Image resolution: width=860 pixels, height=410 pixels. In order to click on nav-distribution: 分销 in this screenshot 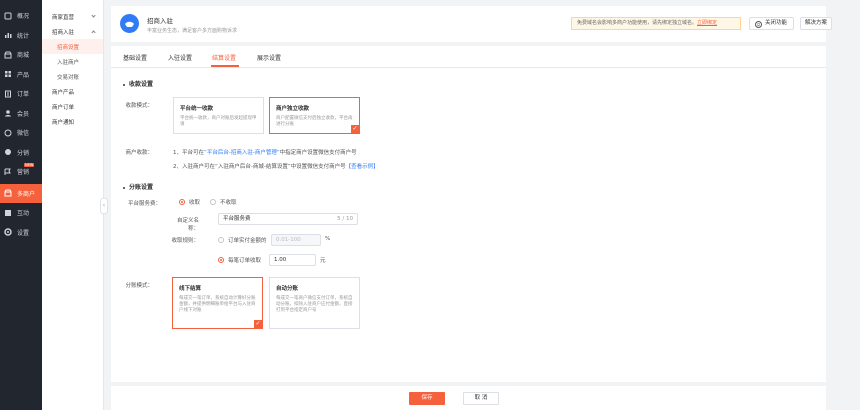, I will do `click(21, 153)`.